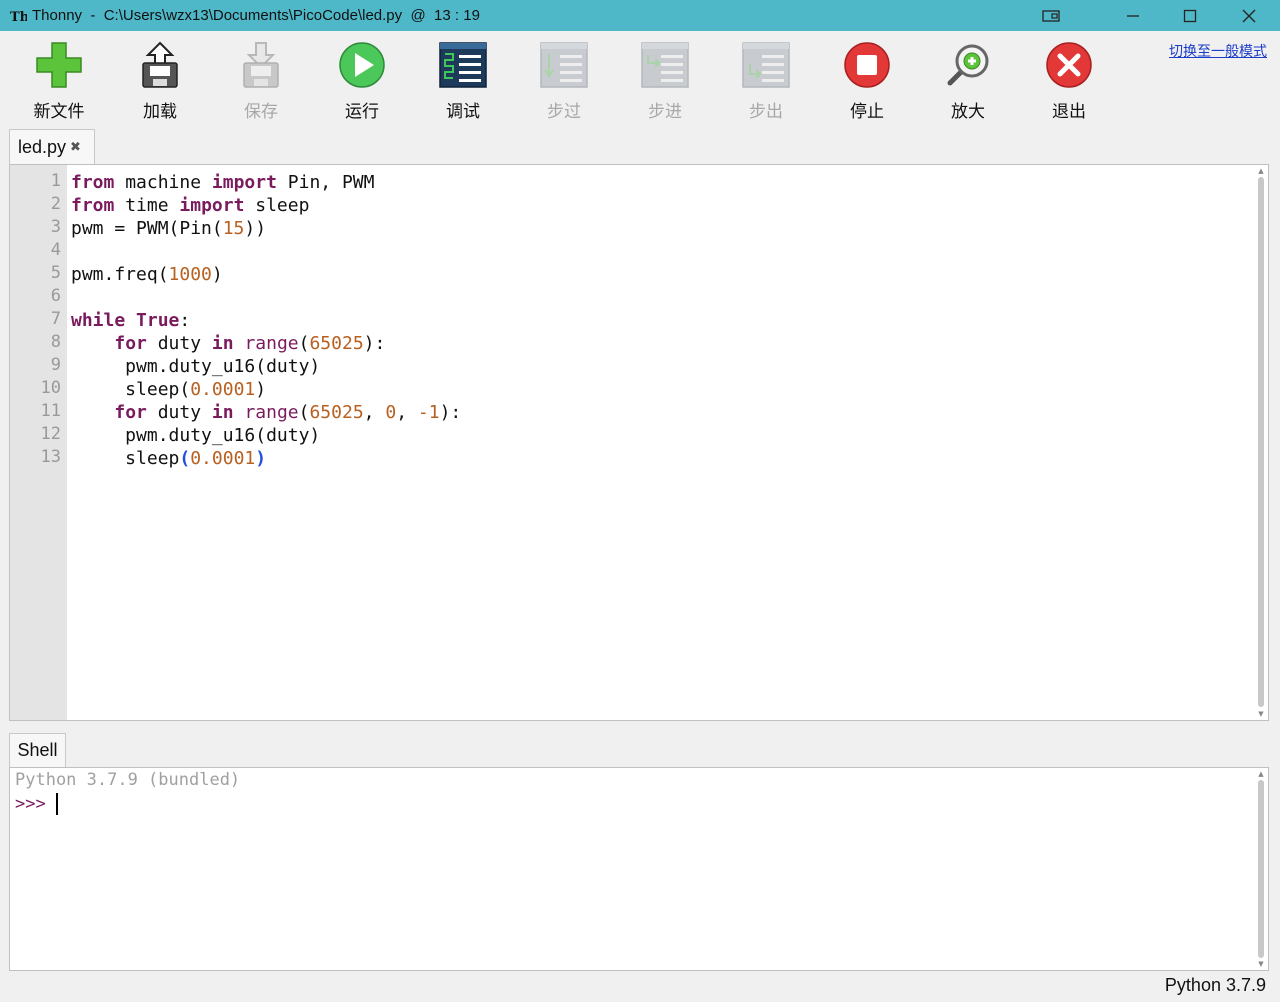 This screenshot has width=1280, height=1002. I want to click on code-line: from machine import Pin, PWM, so click(222, 182).